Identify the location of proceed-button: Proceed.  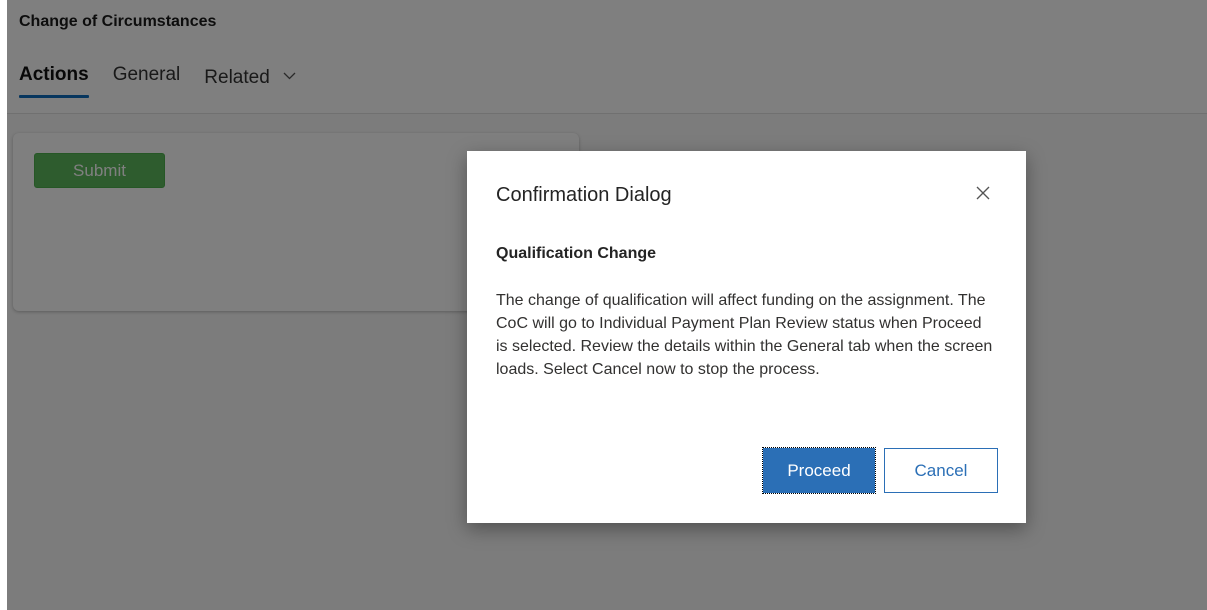
(819, 470).